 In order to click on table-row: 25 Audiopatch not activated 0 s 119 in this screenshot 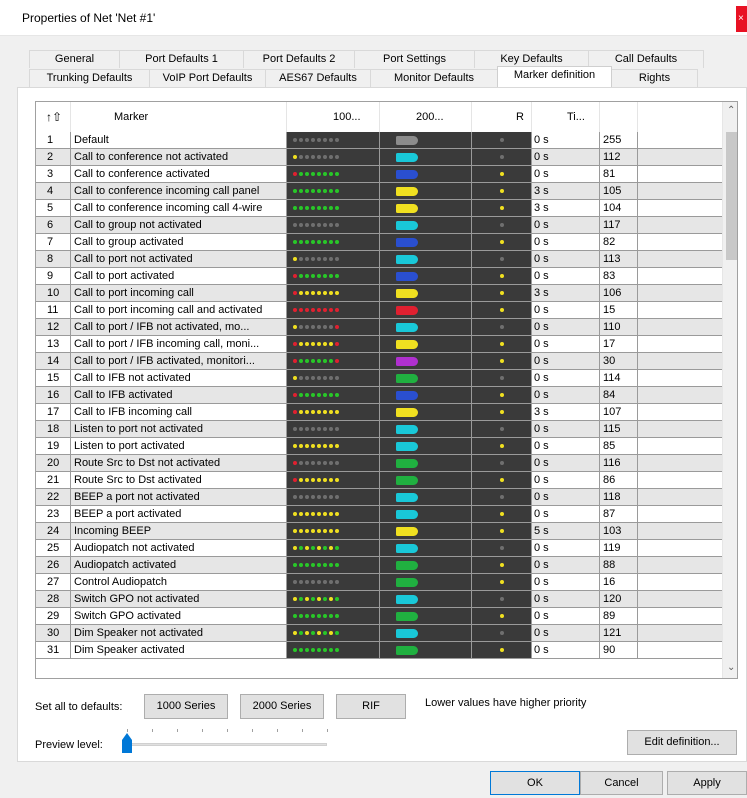, I will do `click(379, 548)`.